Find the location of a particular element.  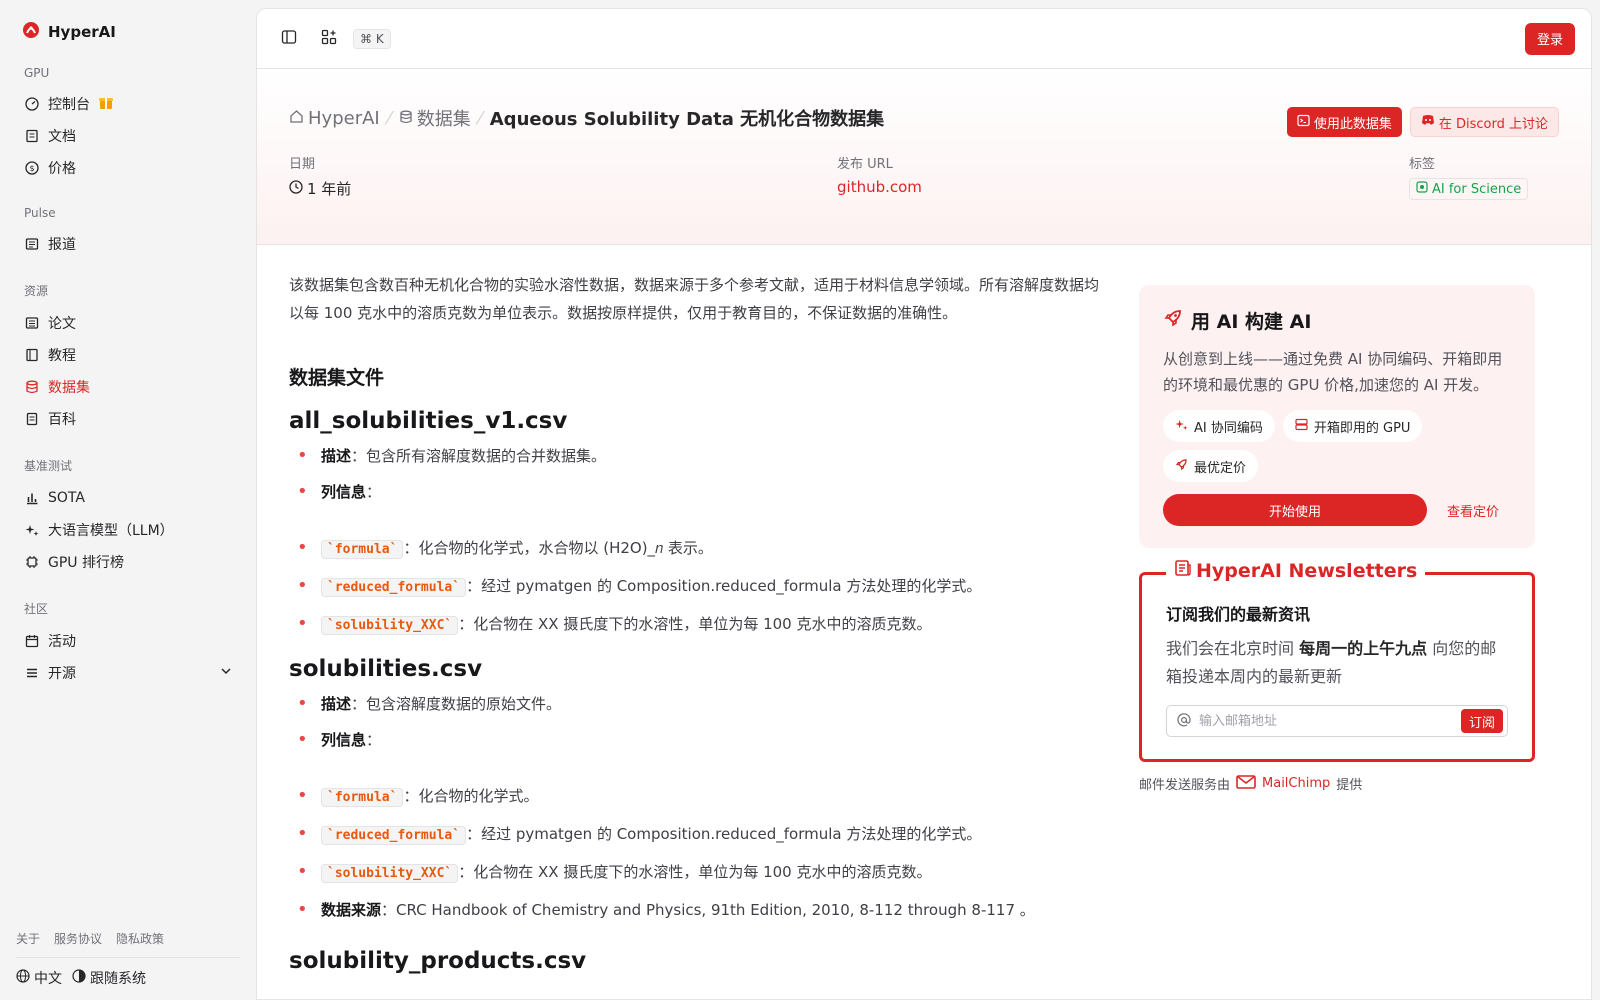

tag-ai-for-science: AI for Science is located at coordinates (1469, 189).